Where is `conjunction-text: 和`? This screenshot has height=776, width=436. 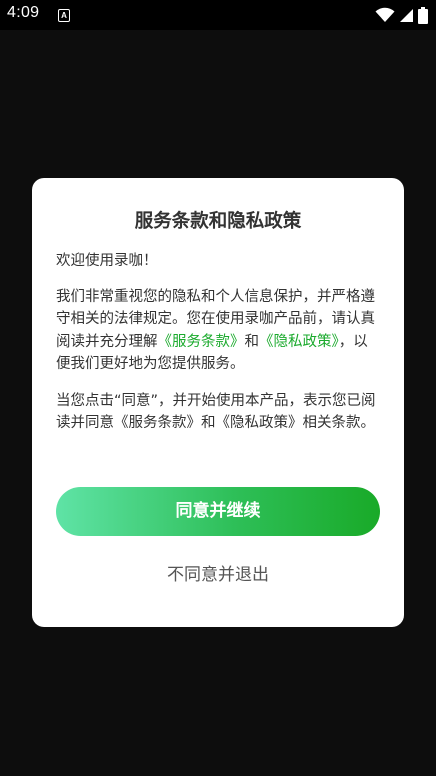
conjunction-text: 和 is located at coordinates (252, 341).